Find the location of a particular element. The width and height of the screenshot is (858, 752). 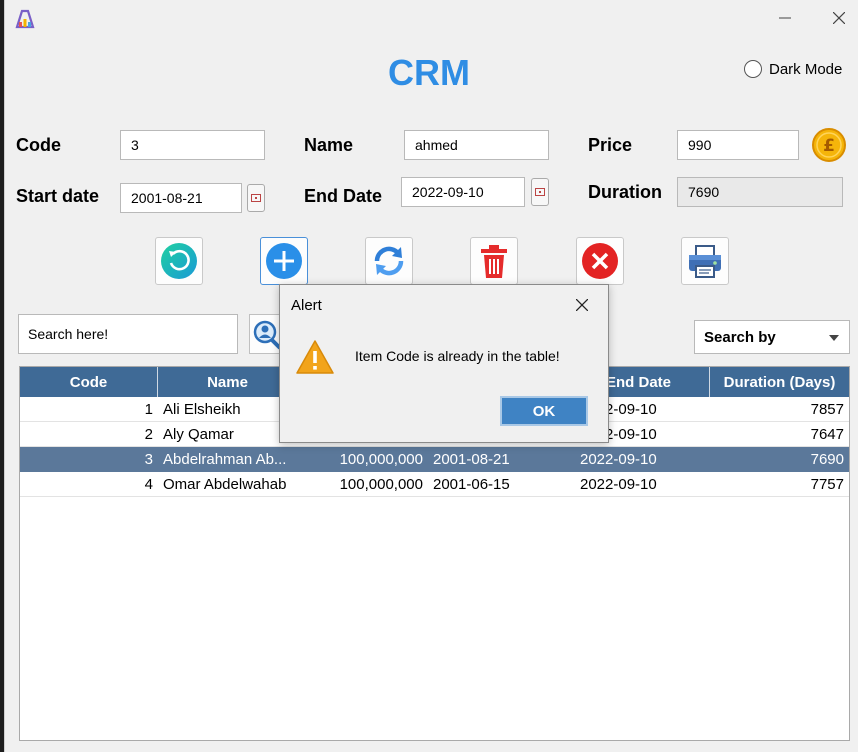

dialog-title: Alert is located at coordinates (306, 305).